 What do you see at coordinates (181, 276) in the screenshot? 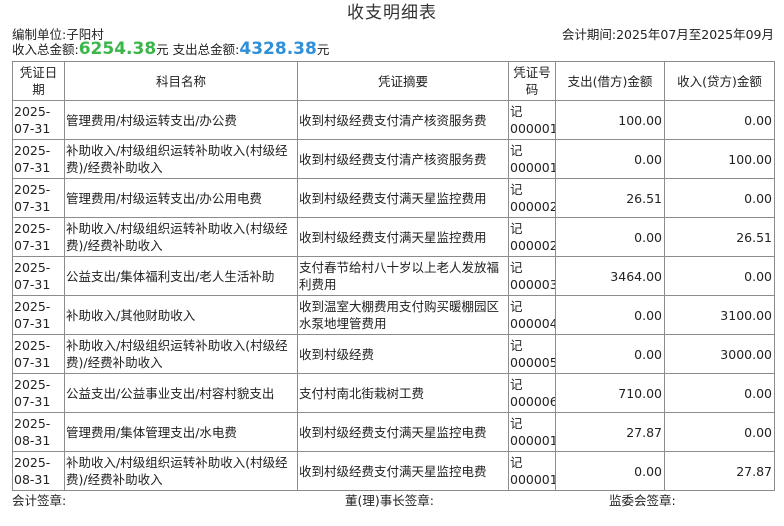
I see `cell-subject: 公益支出/集体福利支出/老人生活补助` at bounding box center [181, 276].